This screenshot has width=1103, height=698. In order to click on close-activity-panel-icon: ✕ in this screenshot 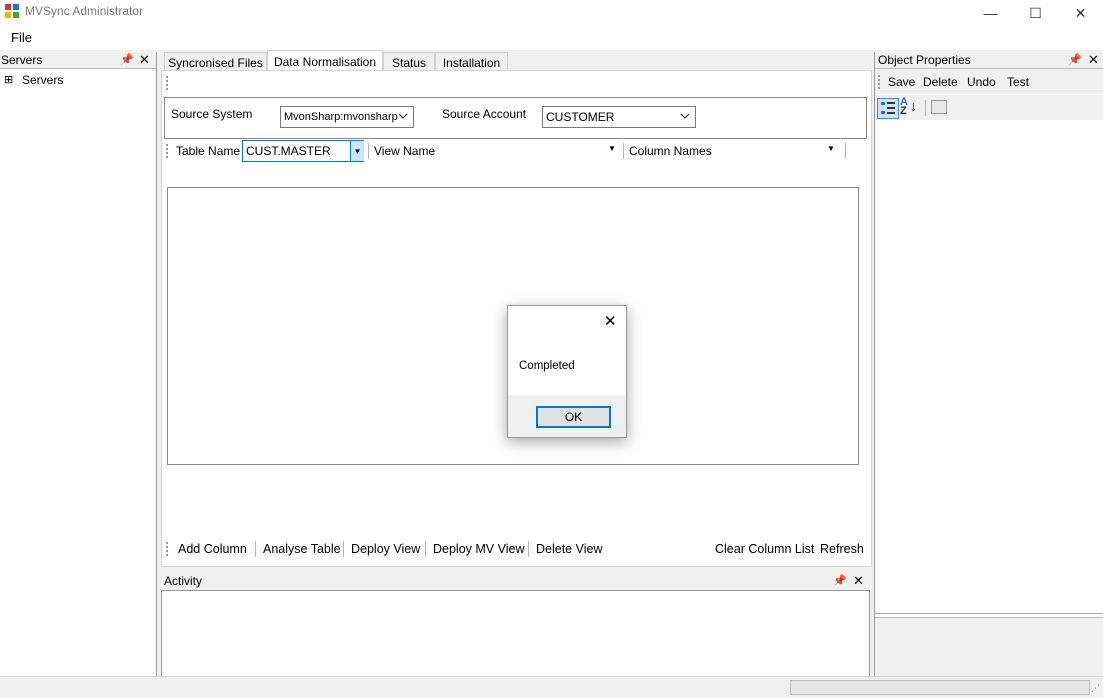, I will do `click(858, 581)`.